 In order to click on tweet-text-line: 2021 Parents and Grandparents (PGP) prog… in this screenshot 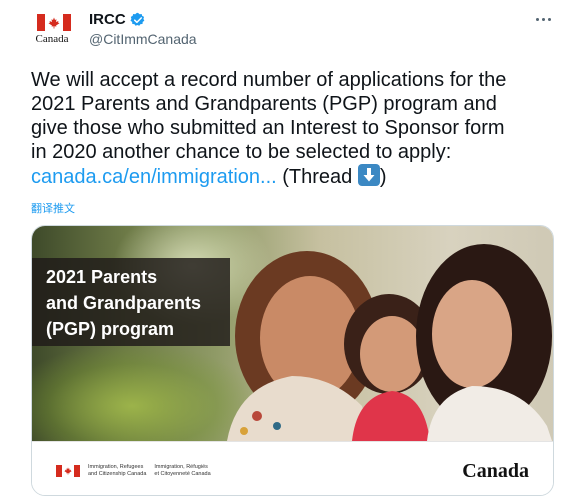, I will do `click(264, 104)`.